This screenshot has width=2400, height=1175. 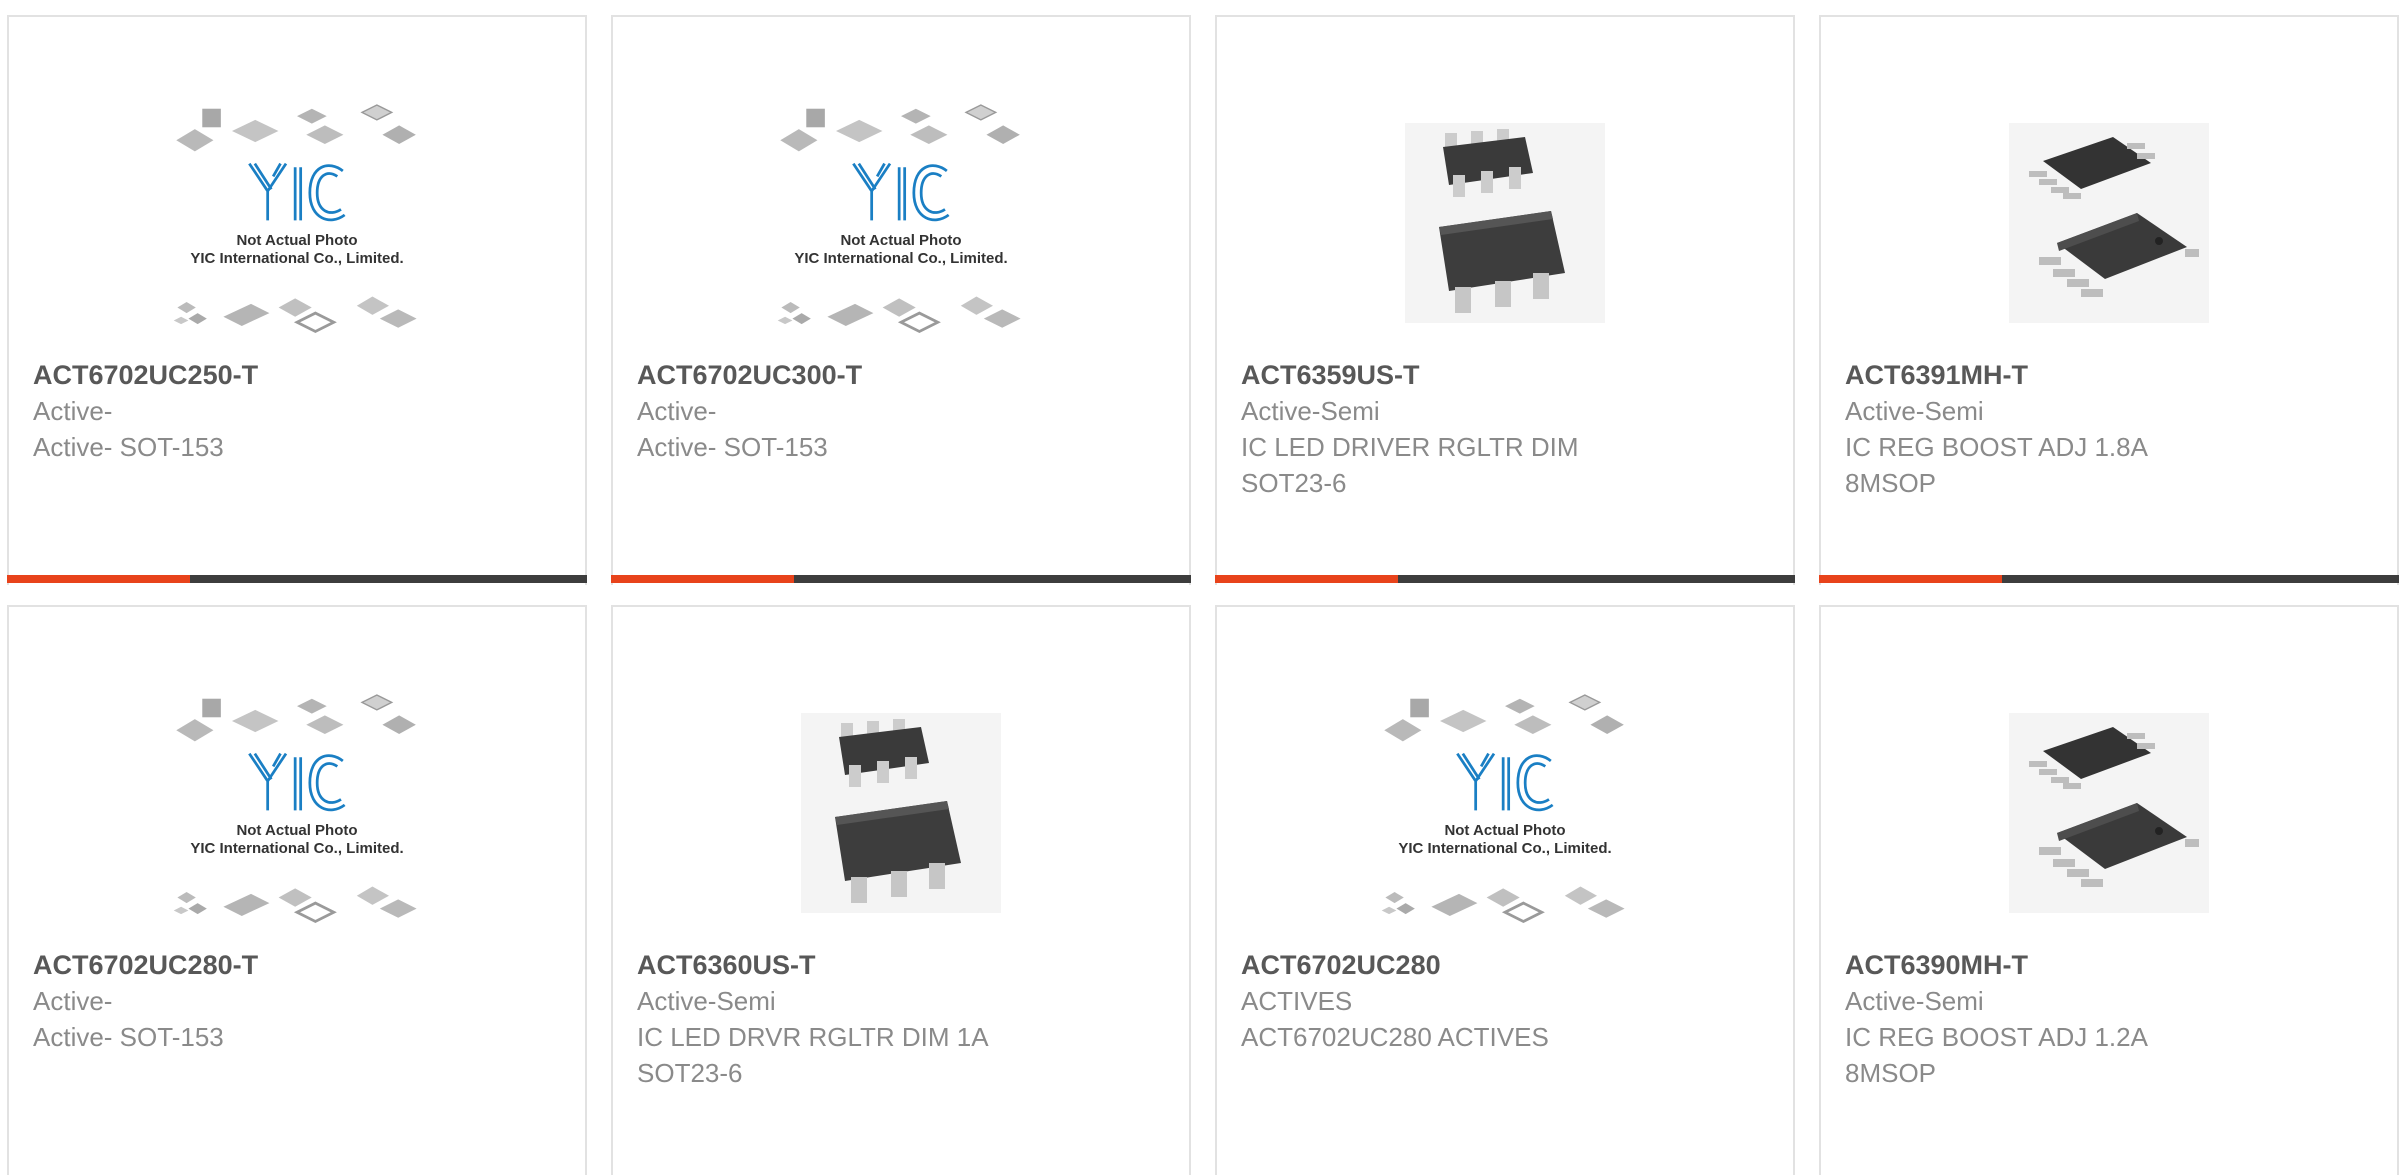 What do you see at coordinates (1395, 1037) in the screenshot?
I see `description: ACT6702UC280 ACTIVES` at bounding box center [1395, 1037].